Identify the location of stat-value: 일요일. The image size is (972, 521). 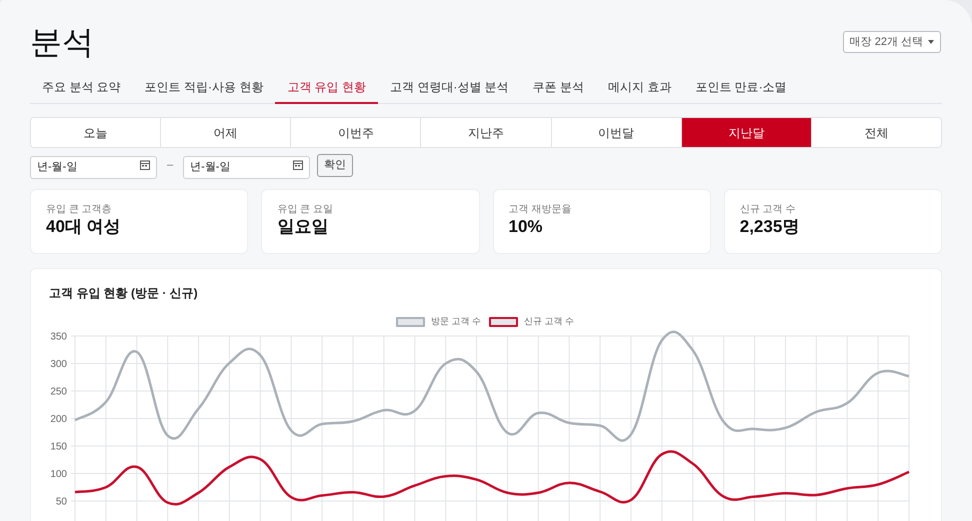
(302, 227).